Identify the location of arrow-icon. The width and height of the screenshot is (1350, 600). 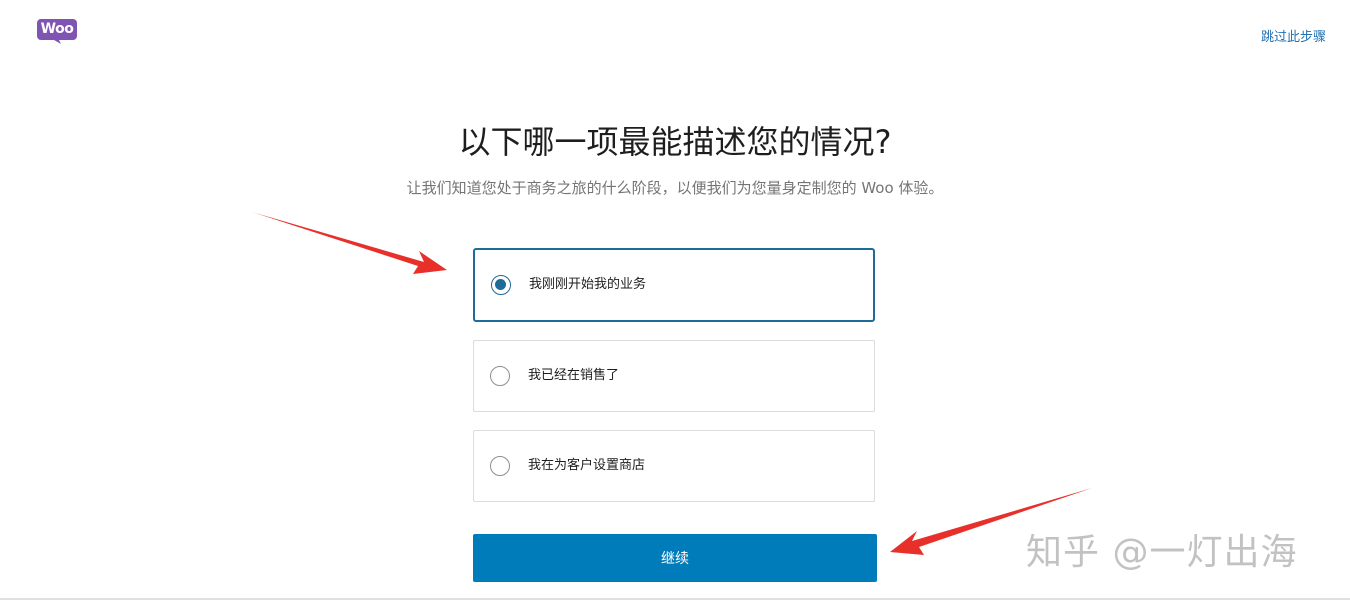
(349, 243).